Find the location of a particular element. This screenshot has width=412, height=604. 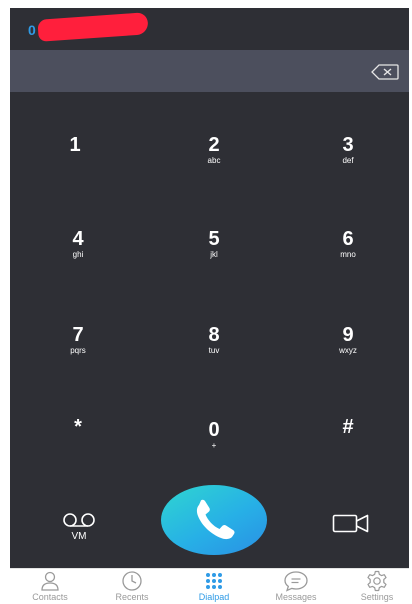

backspace-icon is located at coordinates (385, 72).